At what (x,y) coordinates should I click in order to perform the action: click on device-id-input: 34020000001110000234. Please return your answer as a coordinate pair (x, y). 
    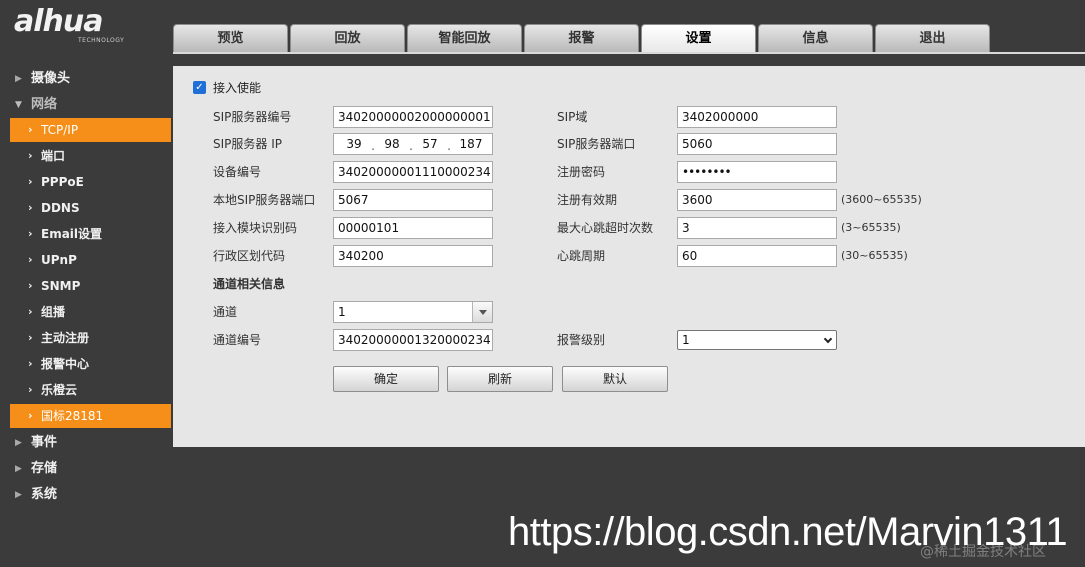
    Looking at the image, I should click on (413, 172).